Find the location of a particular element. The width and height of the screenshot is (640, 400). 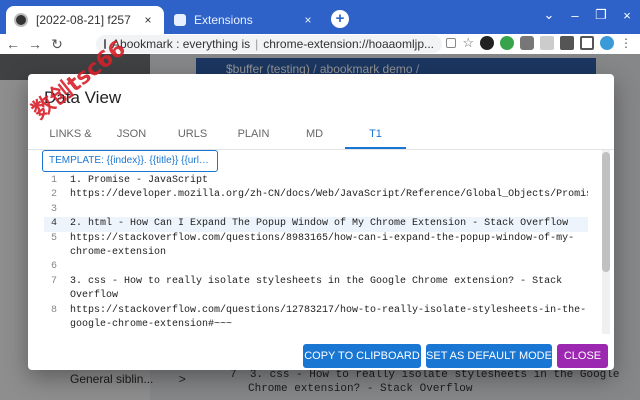

share-icon is located at coordinates (451, 43).